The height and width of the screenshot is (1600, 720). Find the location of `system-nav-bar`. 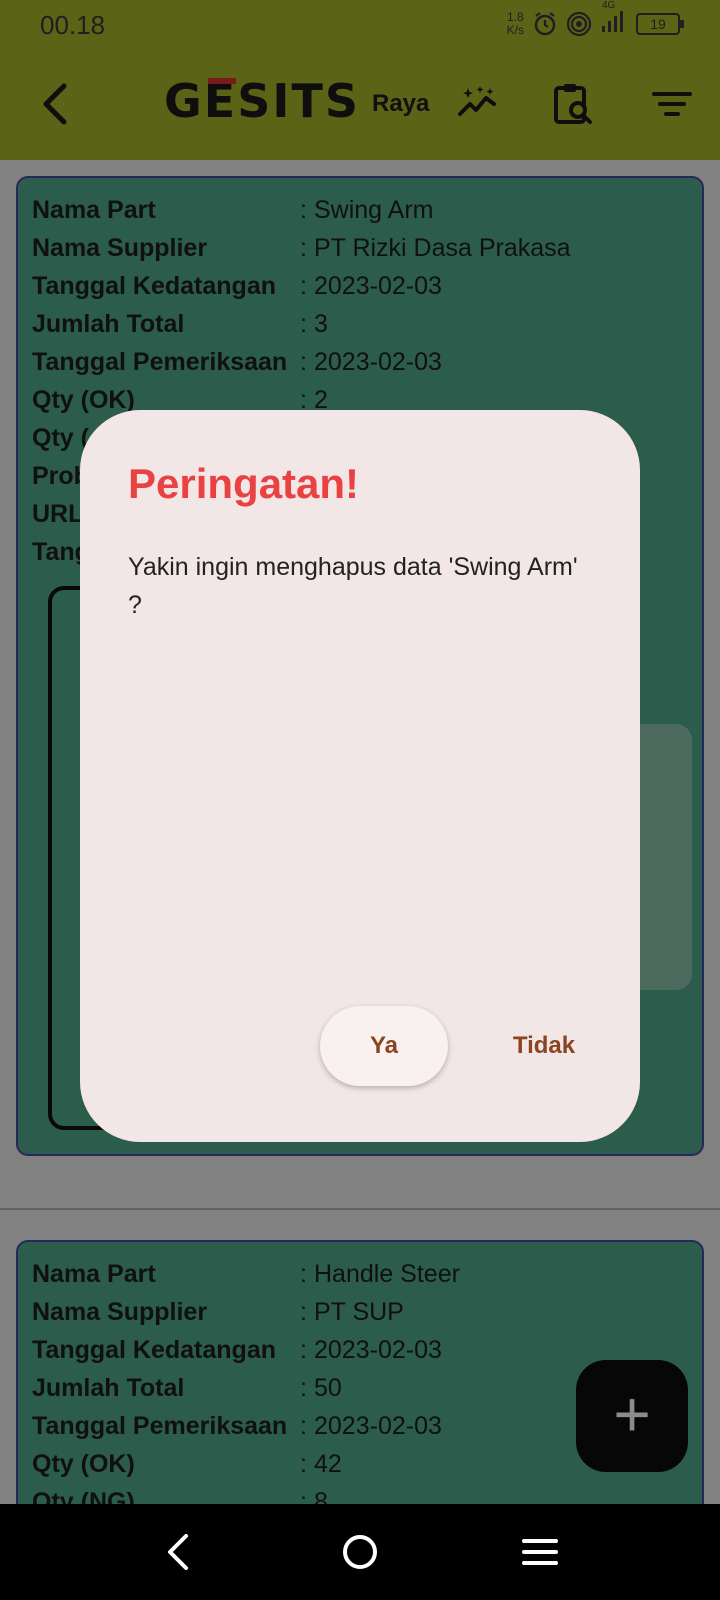

system-nav-bar is located at coordinates (360, 1552).